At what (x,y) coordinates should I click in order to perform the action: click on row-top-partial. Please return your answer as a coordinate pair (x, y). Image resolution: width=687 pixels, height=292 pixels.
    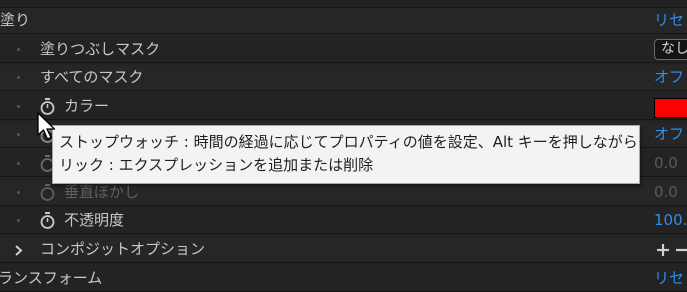
    Looking at the image, I should click on (343, 4).